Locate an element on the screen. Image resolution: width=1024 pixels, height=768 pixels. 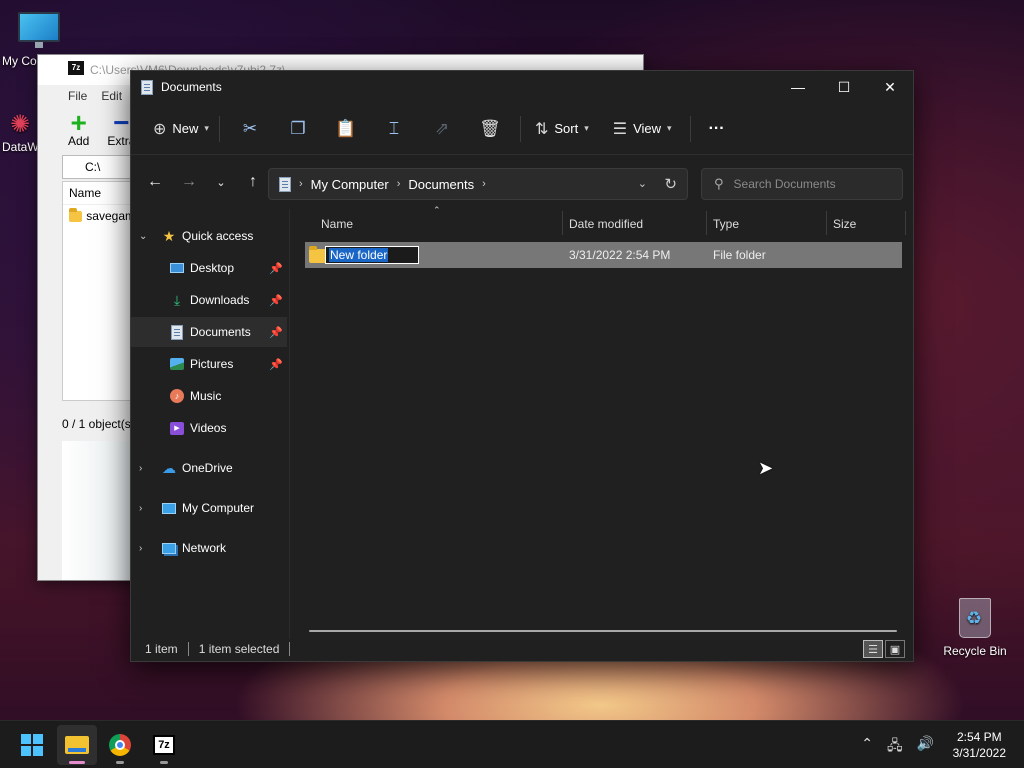
back-button: ← is located at coordinates (155, 182).